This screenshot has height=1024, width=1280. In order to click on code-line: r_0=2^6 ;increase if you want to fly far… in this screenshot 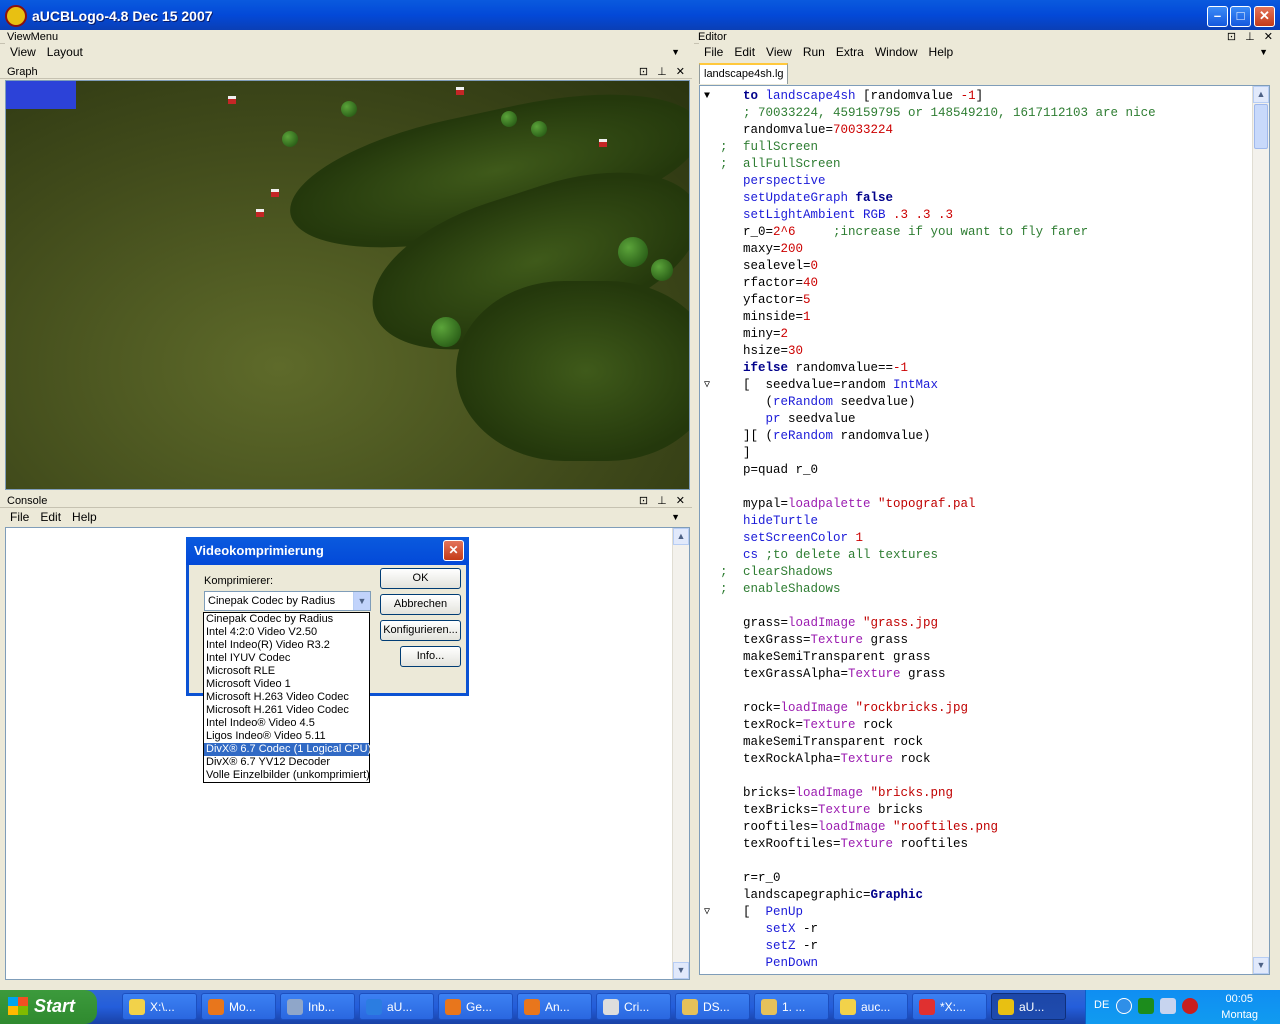, I will do `click(928, 232)`.